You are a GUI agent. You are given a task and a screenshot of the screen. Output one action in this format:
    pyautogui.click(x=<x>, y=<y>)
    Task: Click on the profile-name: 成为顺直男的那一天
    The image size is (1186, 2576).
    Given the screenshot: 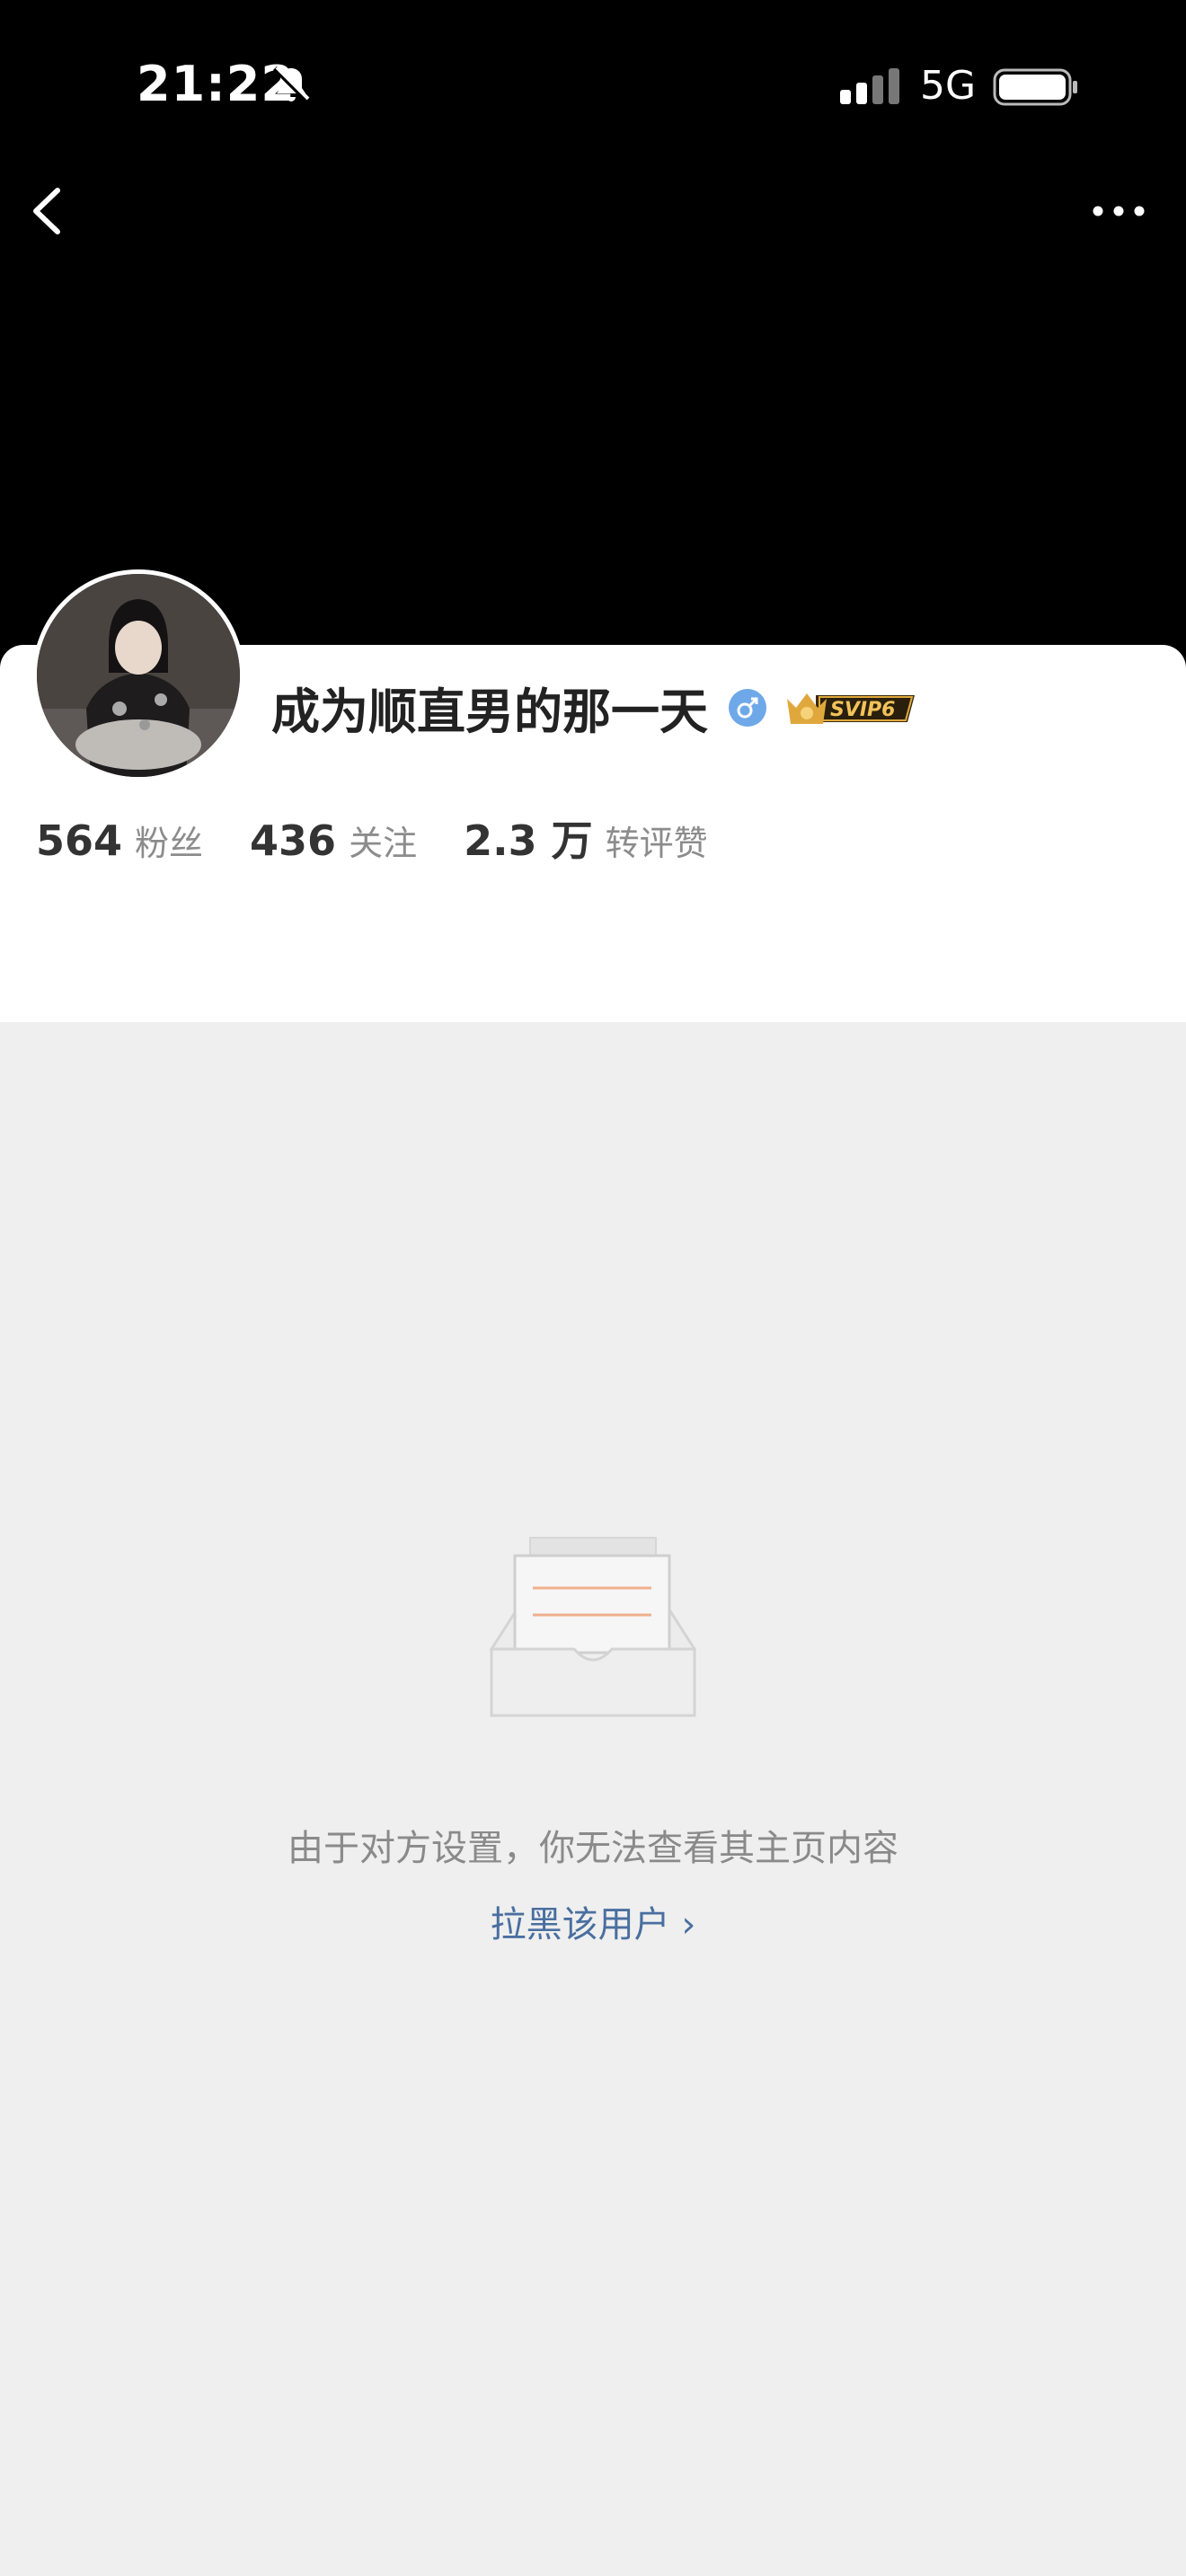 What is the action you would take?
    pyautogui.click(x=489, y=712)
    